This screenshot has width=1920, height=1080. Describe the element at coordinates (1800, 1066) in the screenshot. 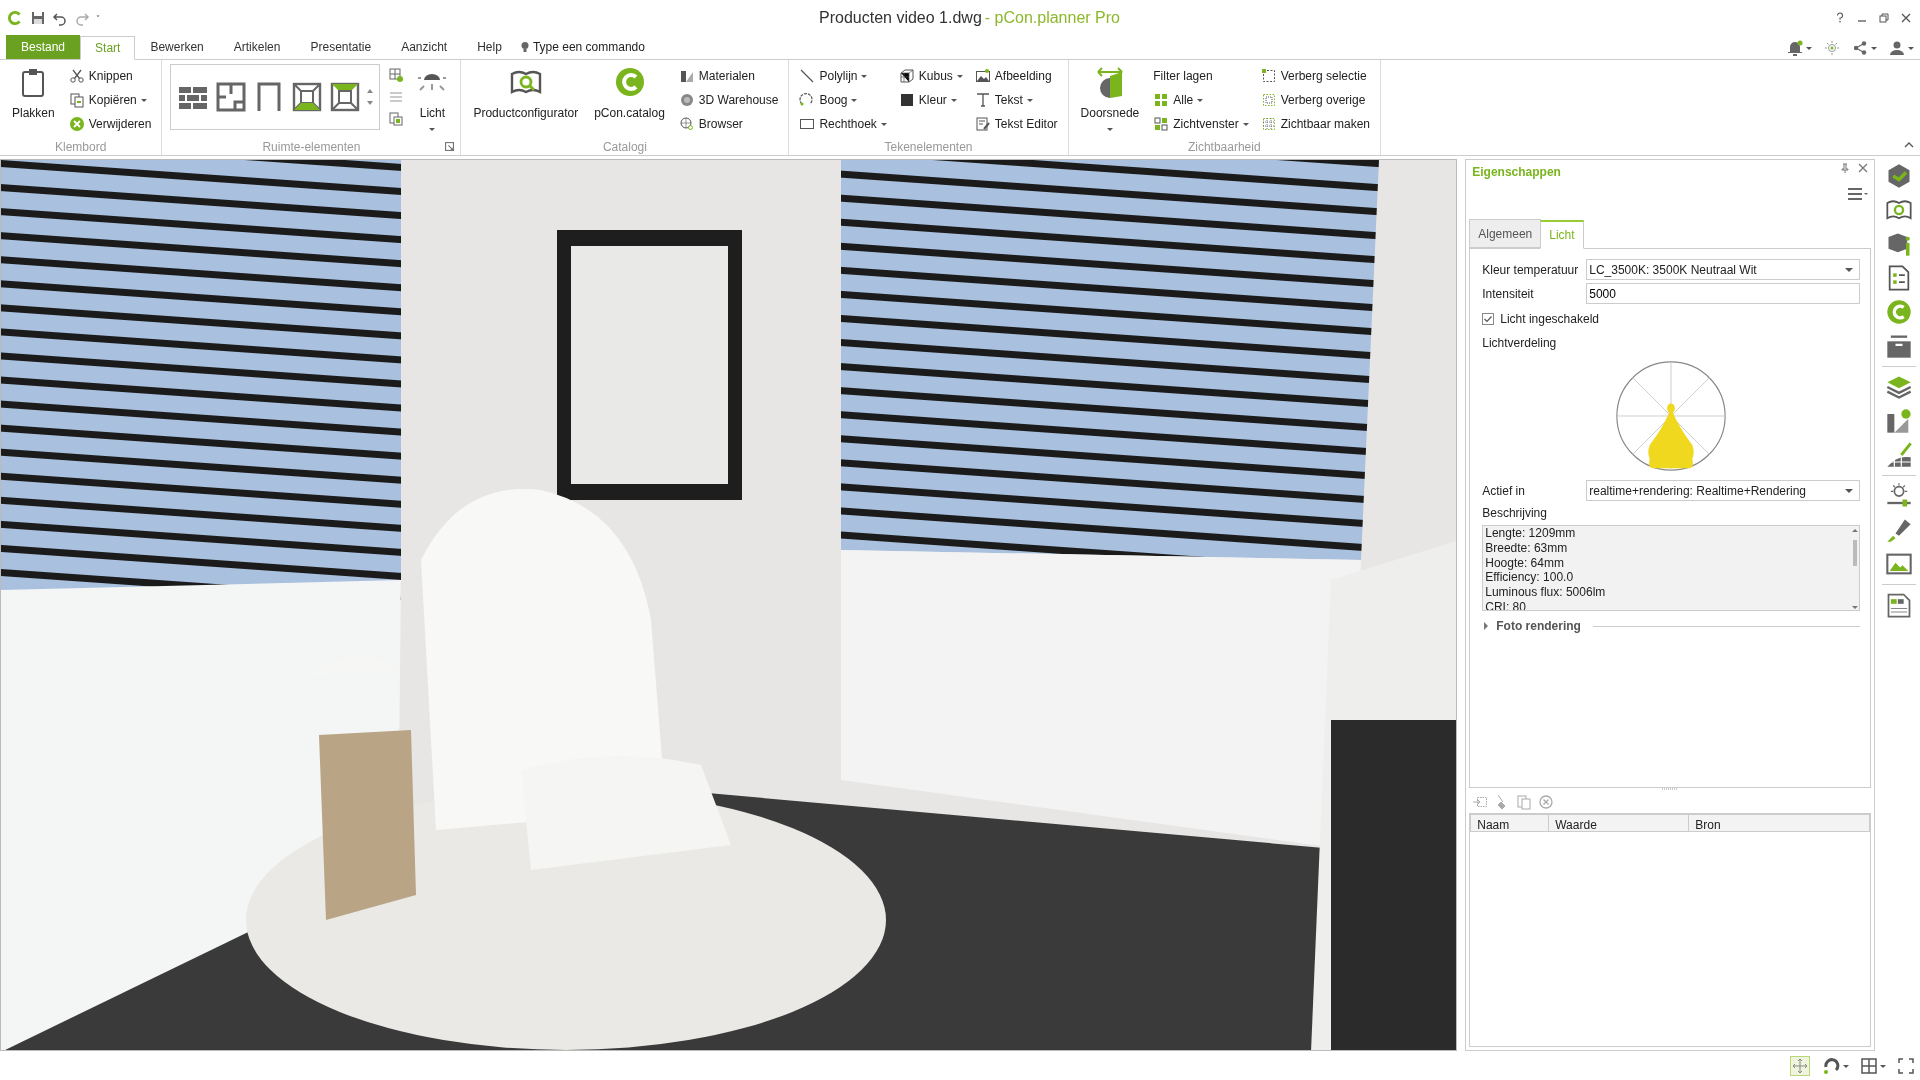

I see `move-icon` at that location.